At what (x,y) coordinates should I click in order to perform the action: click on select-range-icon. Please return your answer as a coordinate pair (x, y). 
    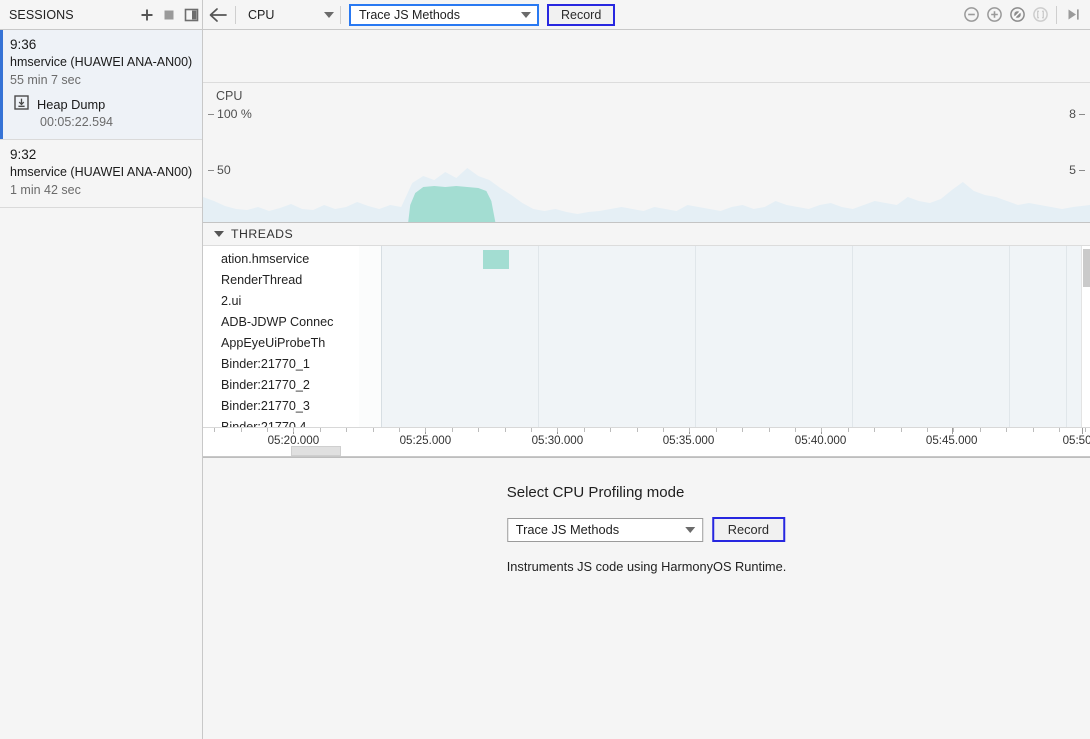
    Looking at the image, I should click on (1040, 15).